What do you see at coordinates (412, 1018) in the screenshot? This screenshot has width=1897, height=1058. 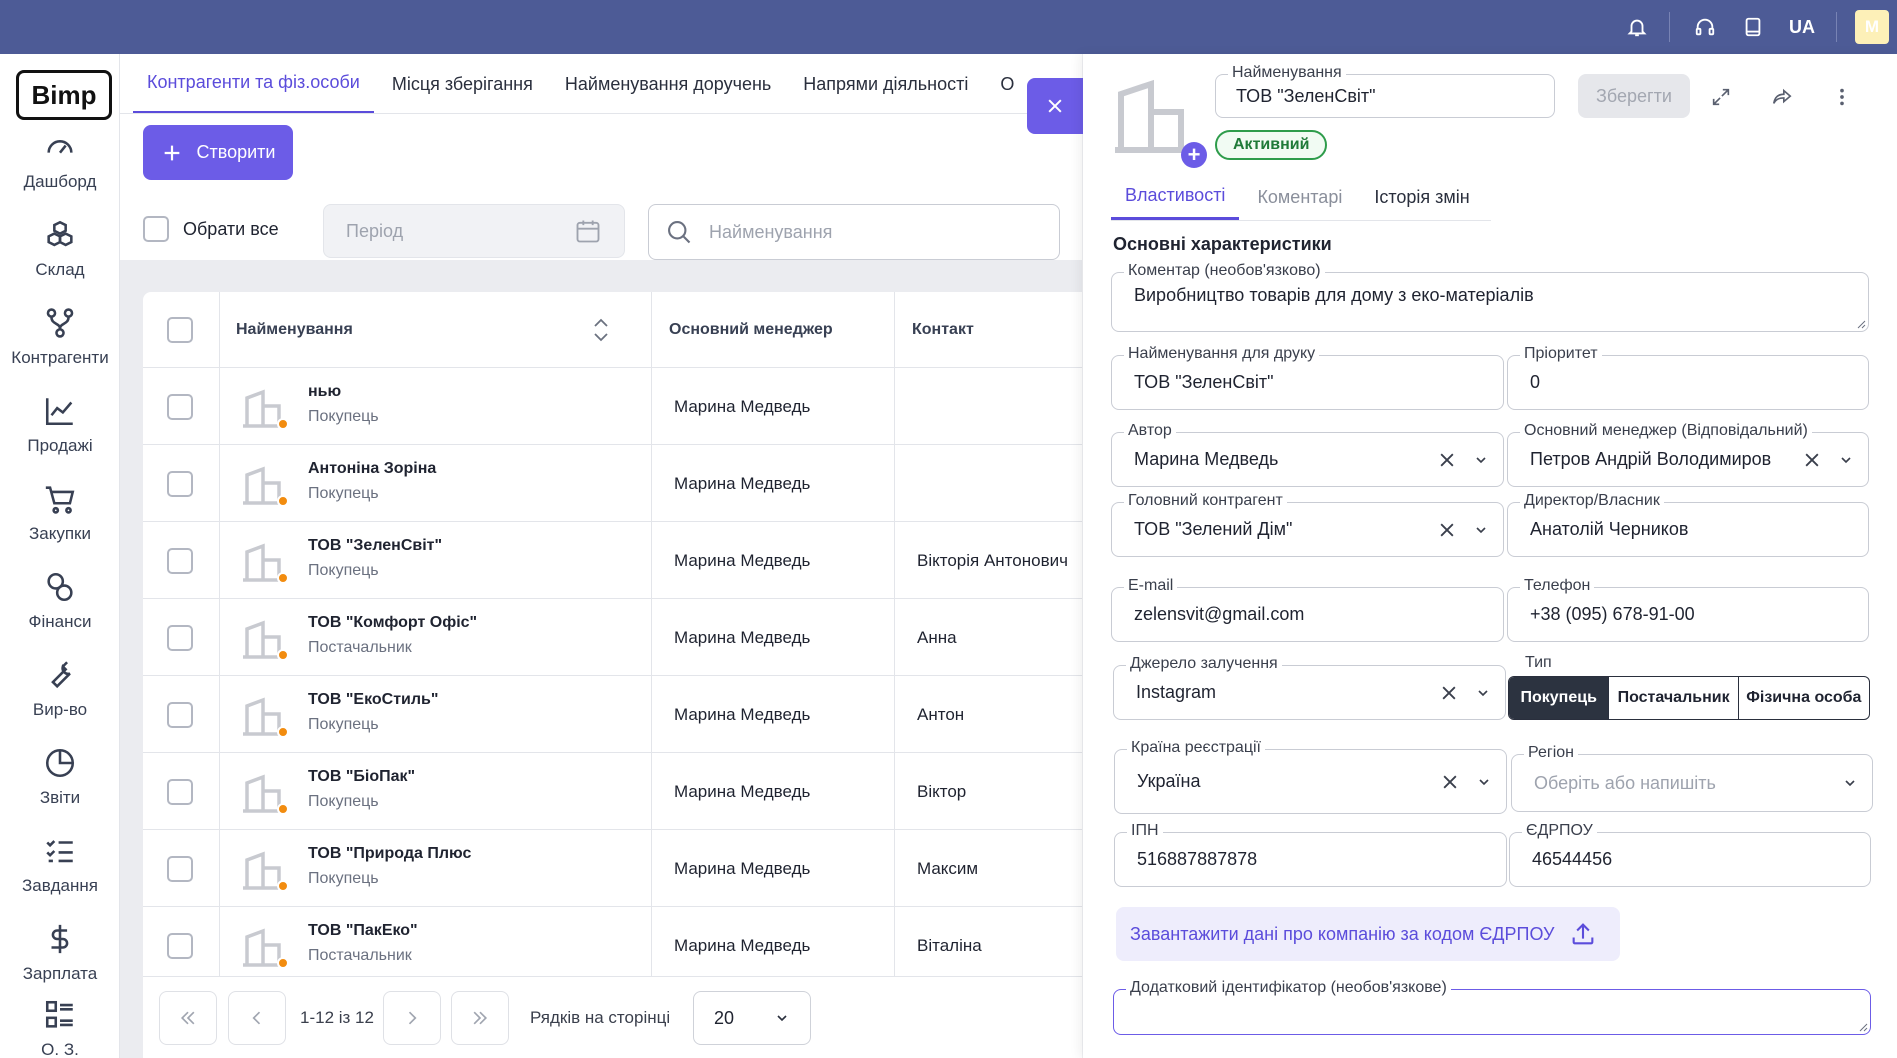 I see `next-page-button` at bounding box center [412, 1018].